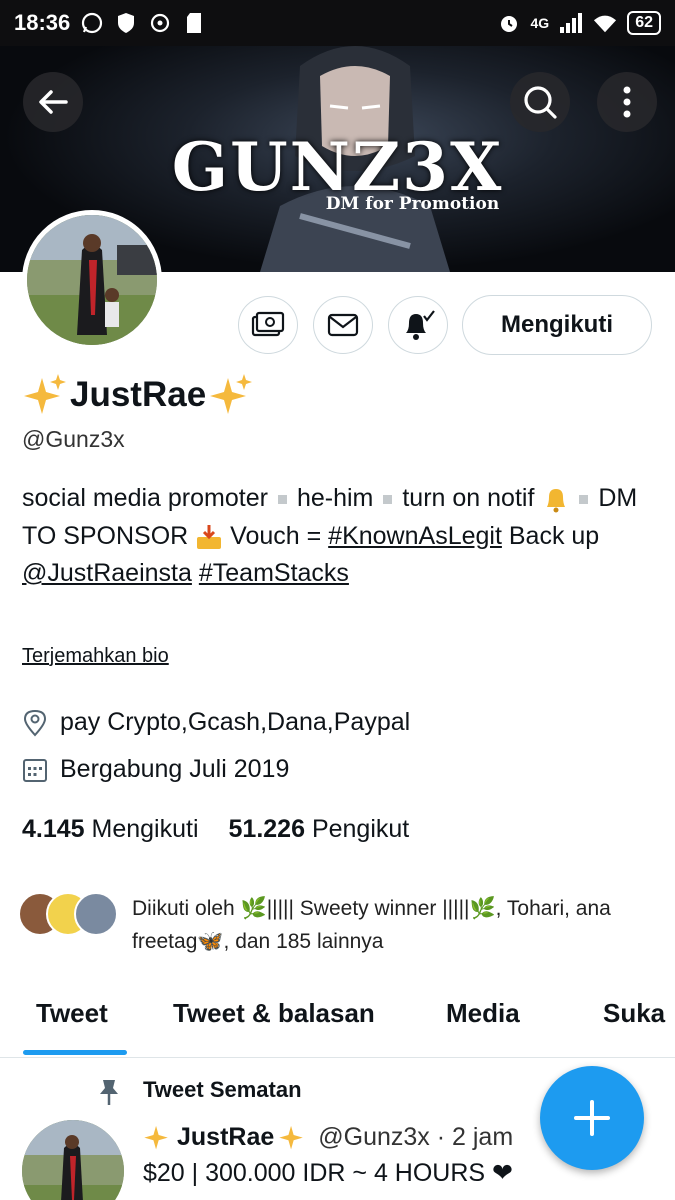  What do you see at coordinates (126, 23) in the screenshot?
I see `shield-icon` at bounding box center [126, 23].